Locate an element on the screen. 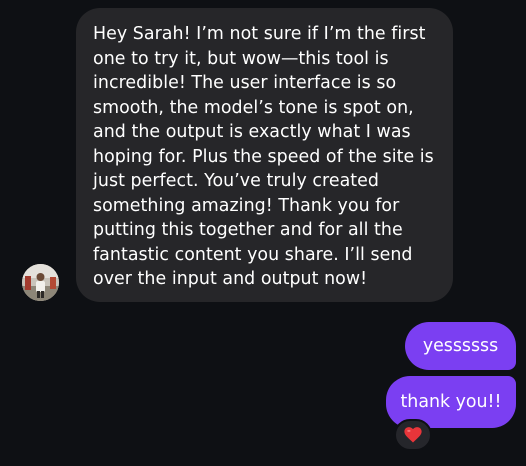 The height and width of the screenshot is (466, 526). sender-avatar is located at coordinates (40, 282).